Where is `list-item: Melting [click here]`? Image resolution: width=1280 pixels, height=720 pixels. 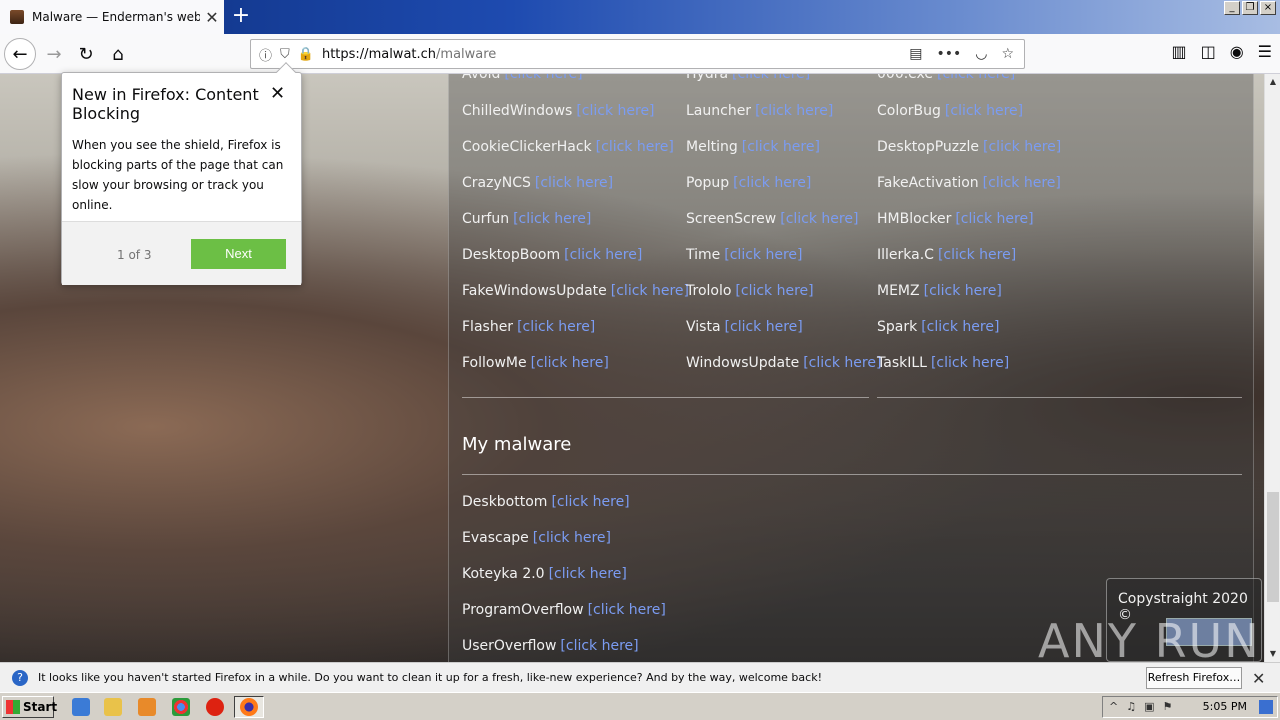 list-item: Melting [click here] is located at coordinates (753, 147).